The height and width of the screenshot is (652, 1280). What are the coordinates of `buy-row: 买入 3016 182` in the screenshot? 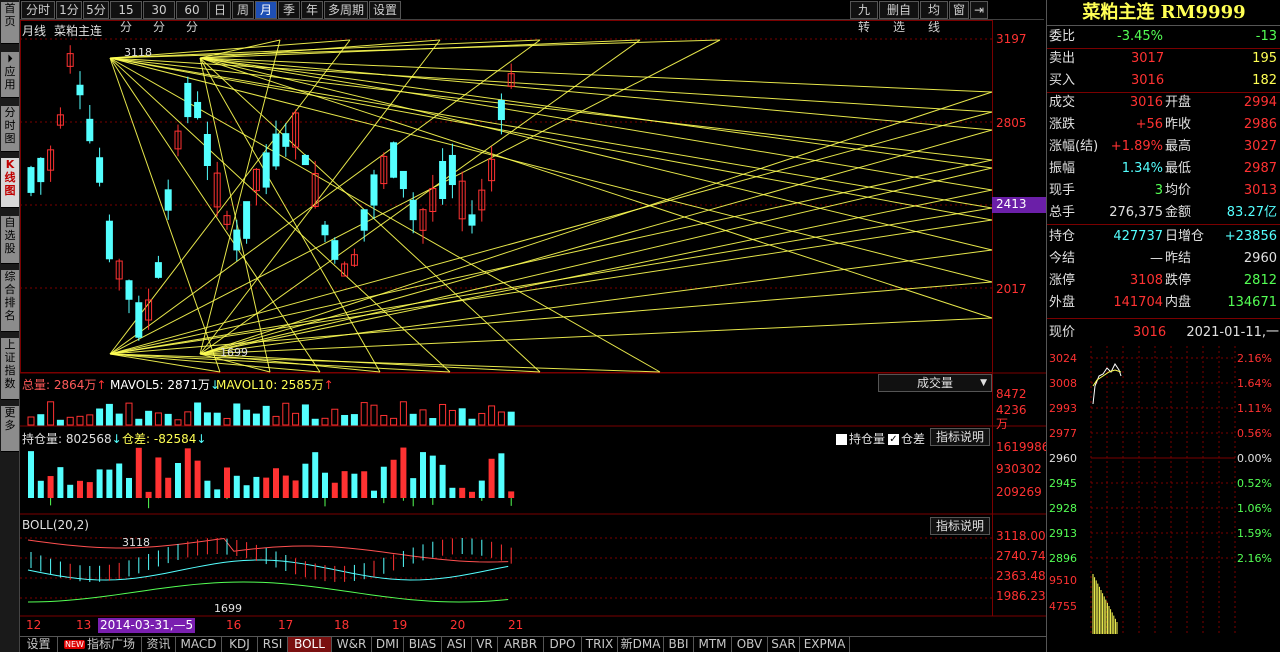 It's located at (1163, 81).